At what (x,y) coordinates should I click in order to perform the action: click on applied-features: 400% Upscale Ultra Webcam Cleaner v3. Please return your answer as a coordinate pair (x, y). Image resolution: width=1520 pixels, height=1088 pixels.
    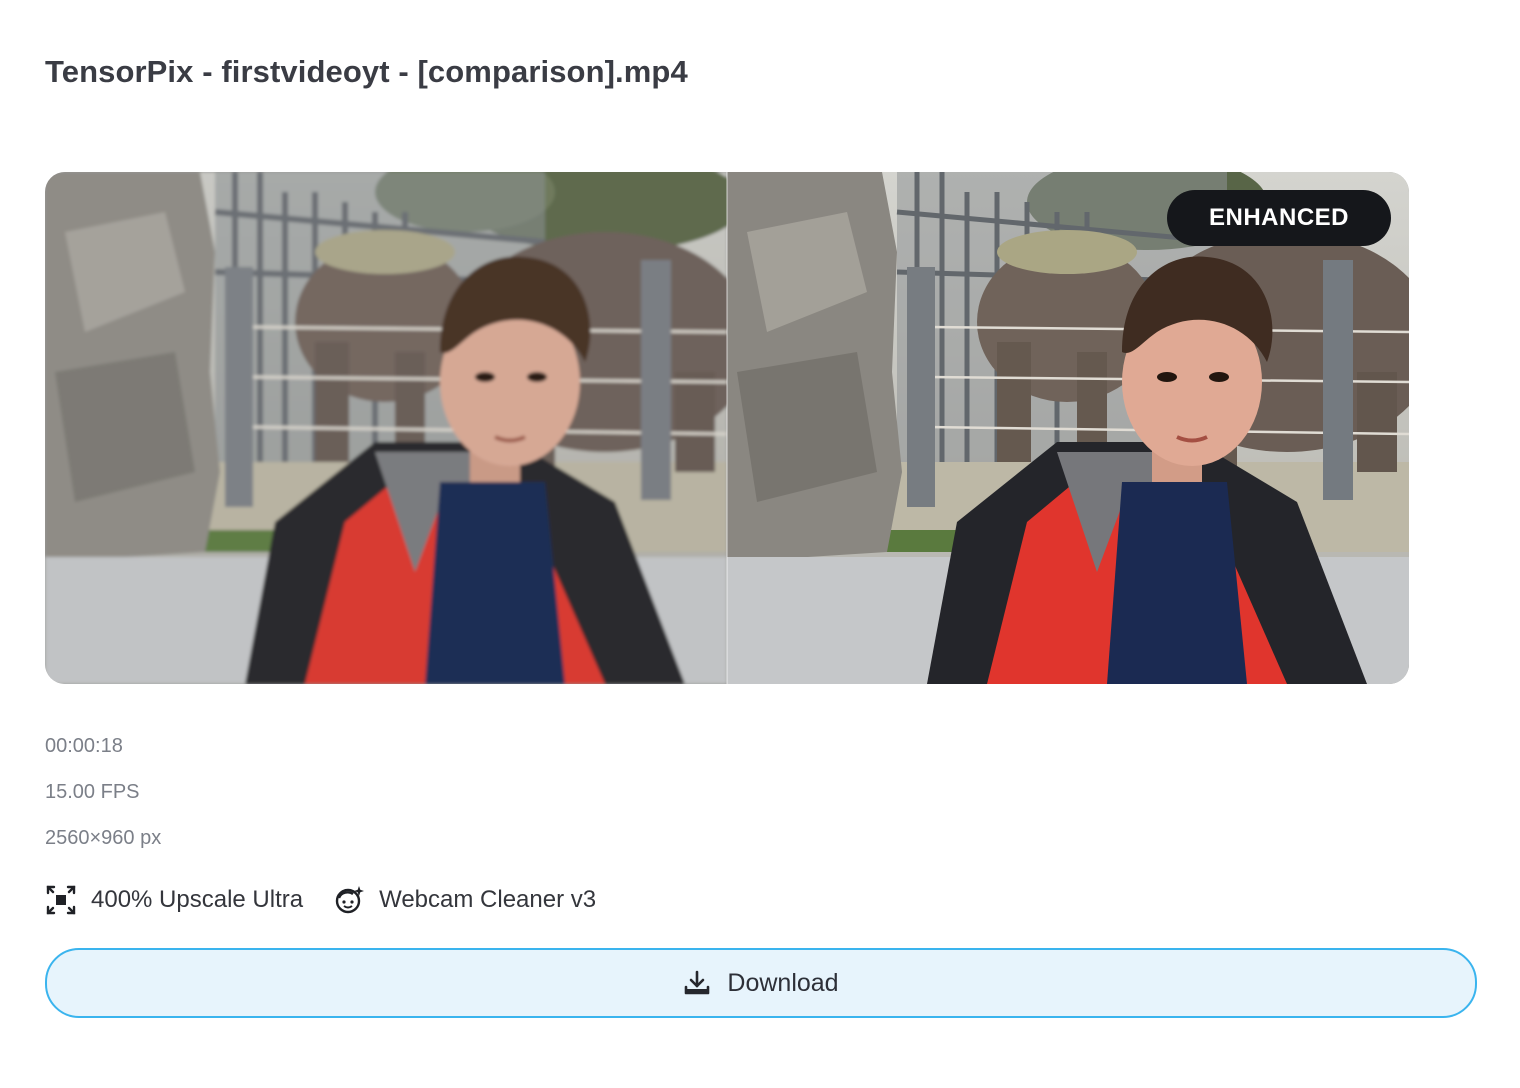
    Looking at the image, I should click on (335, 900).